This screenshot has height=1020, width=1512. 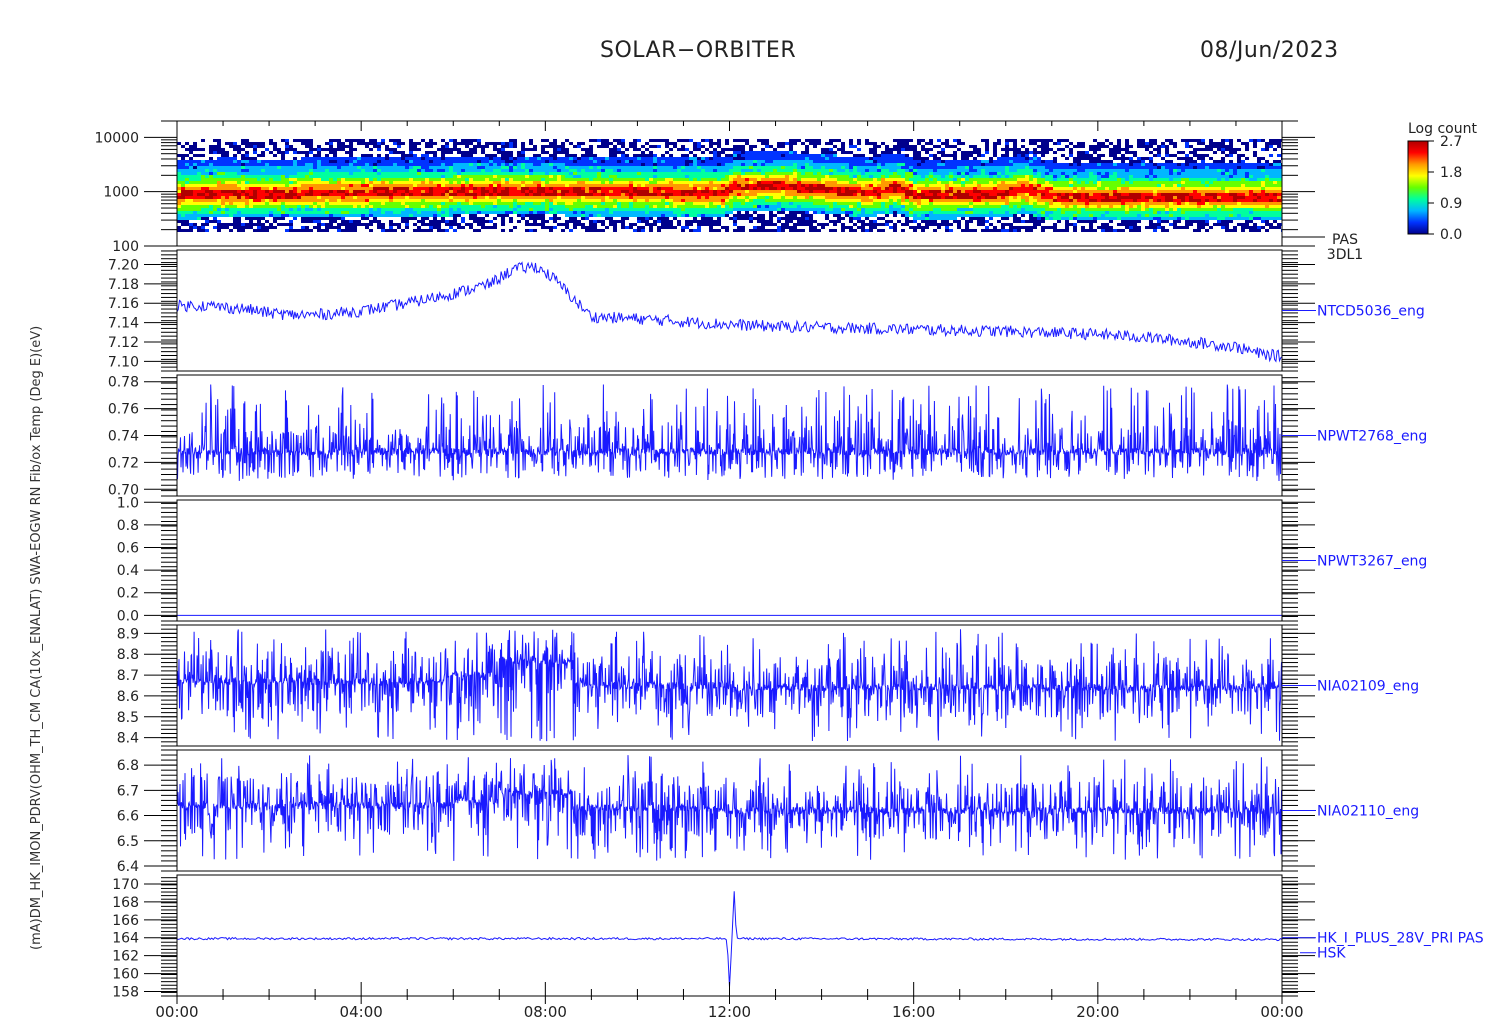 I want to click on y-tick-label: 6.5, so click(x=128, y=842).